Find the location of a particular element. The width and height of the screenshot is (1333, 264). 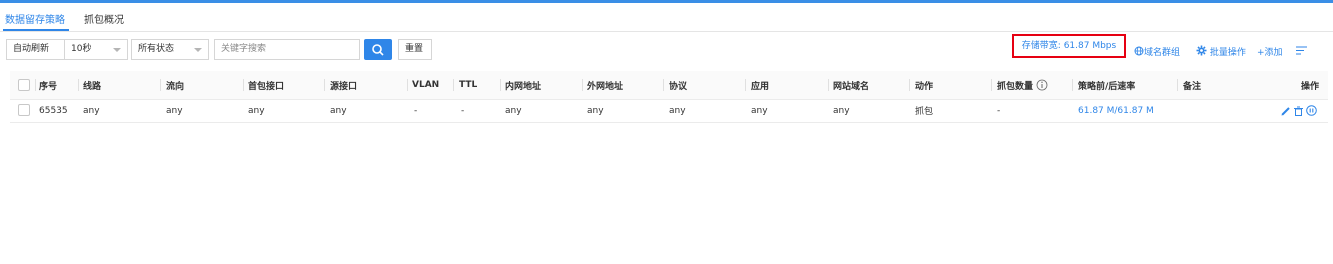

gear-icon is located at coordinates (1201, 50).